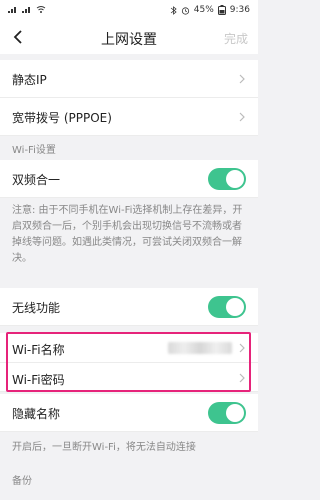  What do you see at coordinates (22, 481) in the screenshot?
I see `section-header-backup: 备份` at bounding box center [22, 481].